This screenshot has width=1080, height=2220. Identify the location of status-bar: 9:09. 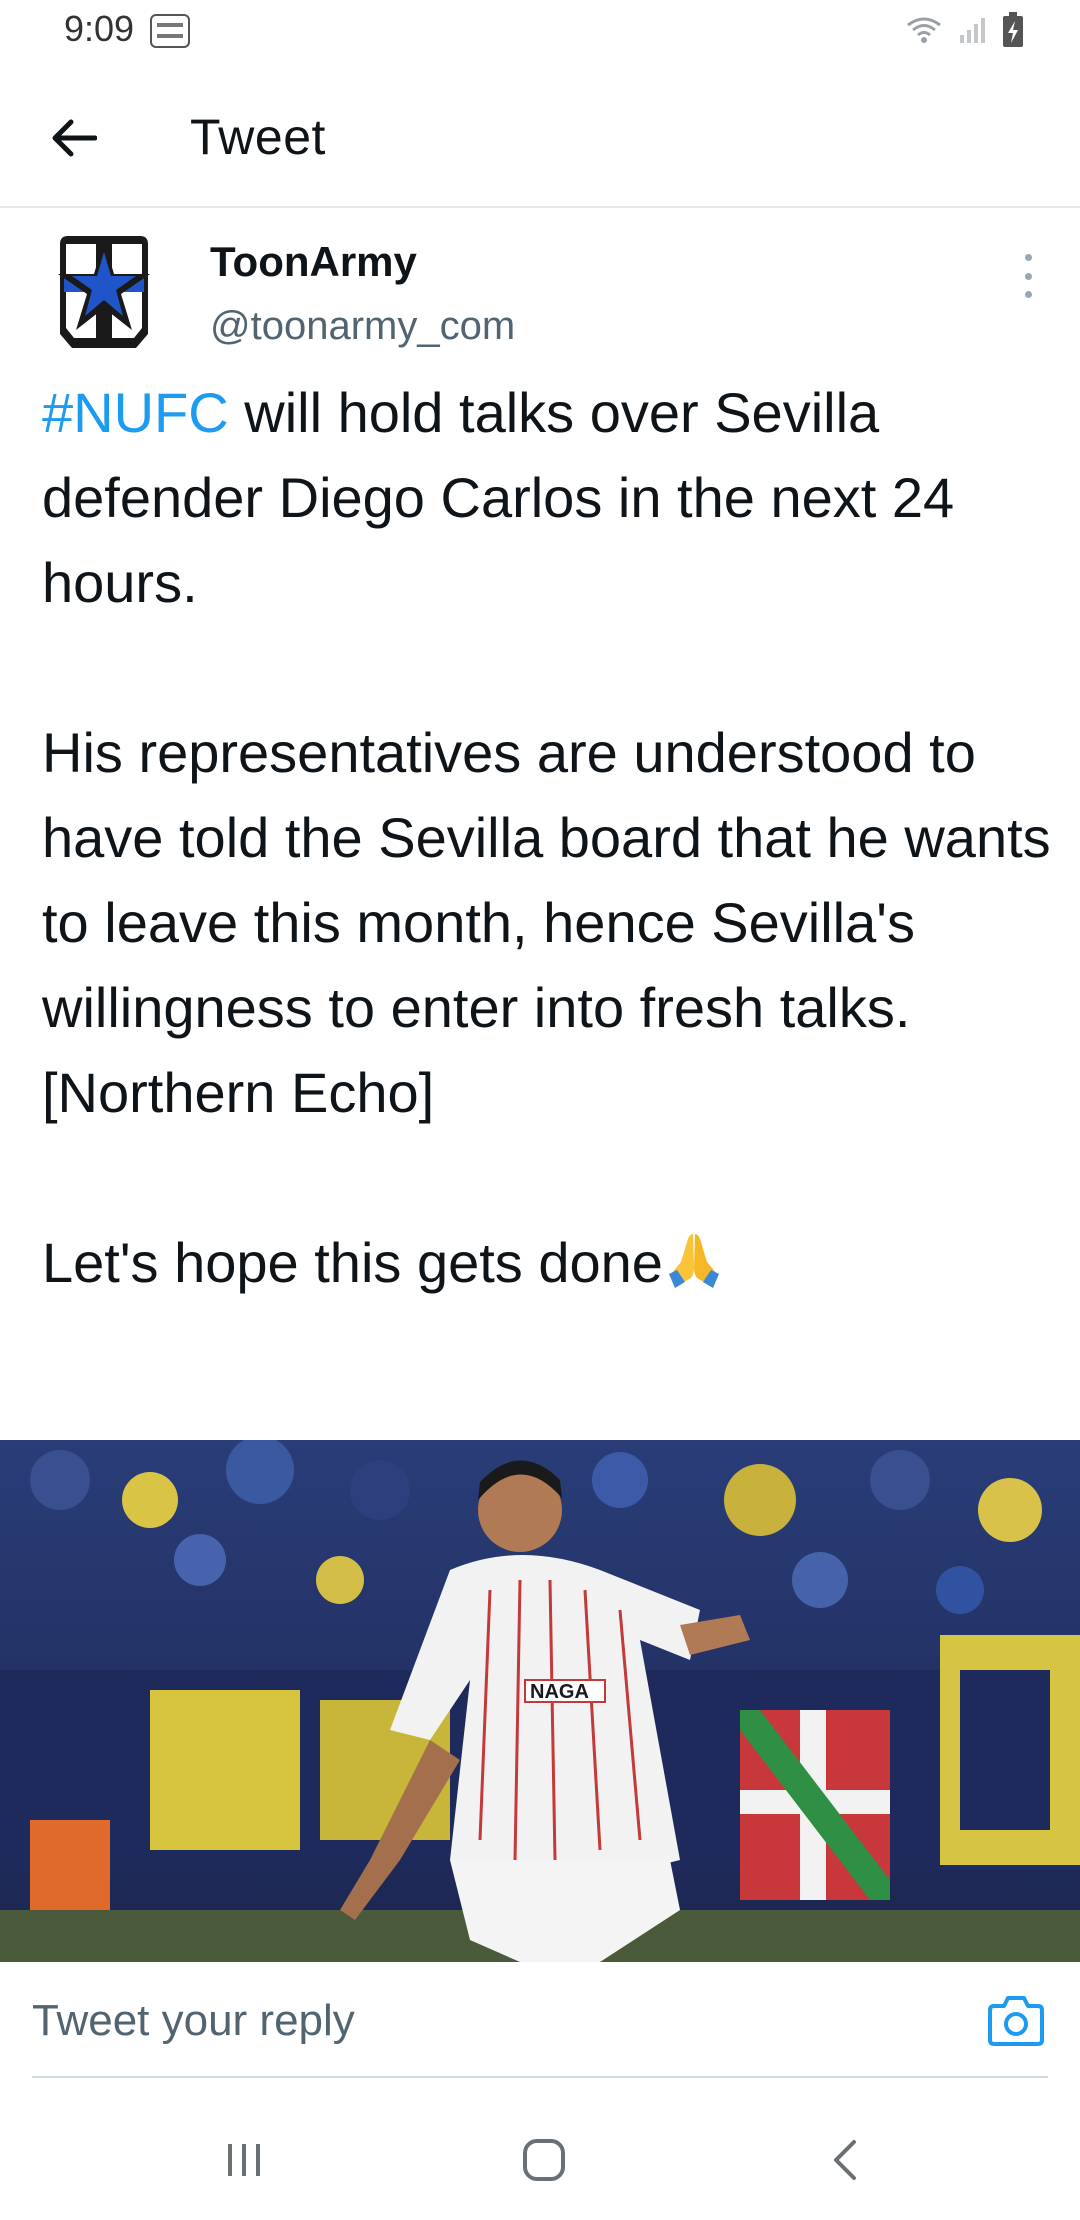
(540, 31).